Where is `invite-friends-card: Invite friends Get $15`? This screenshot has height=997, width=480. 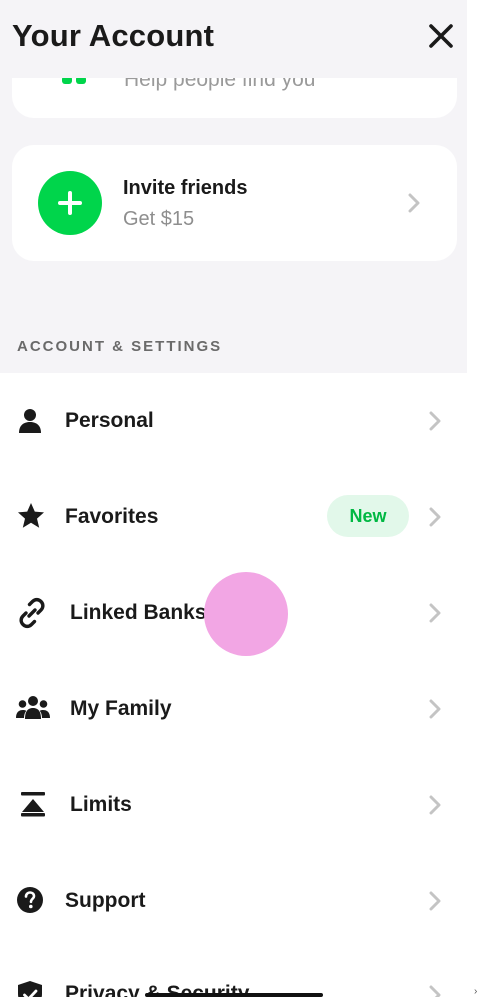
invite-friends-card: Invite friends Get $15 is located at coordinates (234, 203).